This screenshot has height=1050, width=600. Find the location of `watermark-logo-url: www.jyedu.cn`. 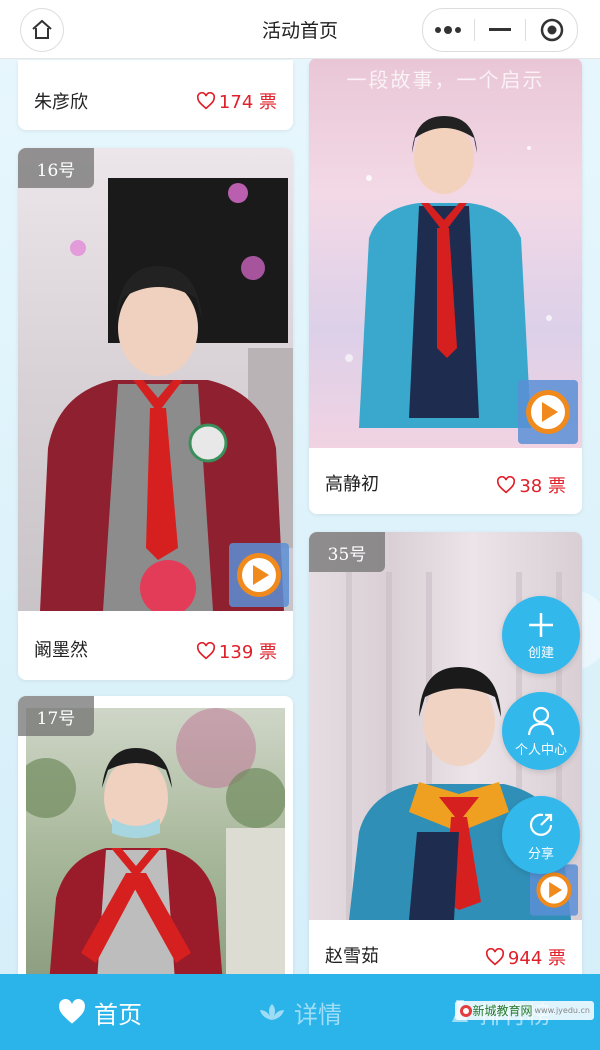

watermark-logo-url: www.jyedu.cn is located at coordinates (562, 1010).